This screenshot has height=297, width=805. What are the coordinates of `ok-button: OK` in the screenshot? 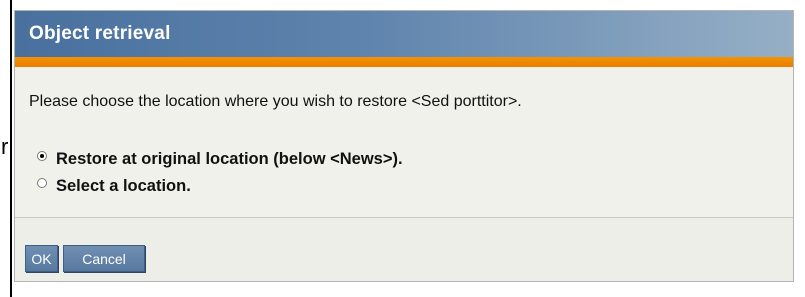 It's located at (41, 258).